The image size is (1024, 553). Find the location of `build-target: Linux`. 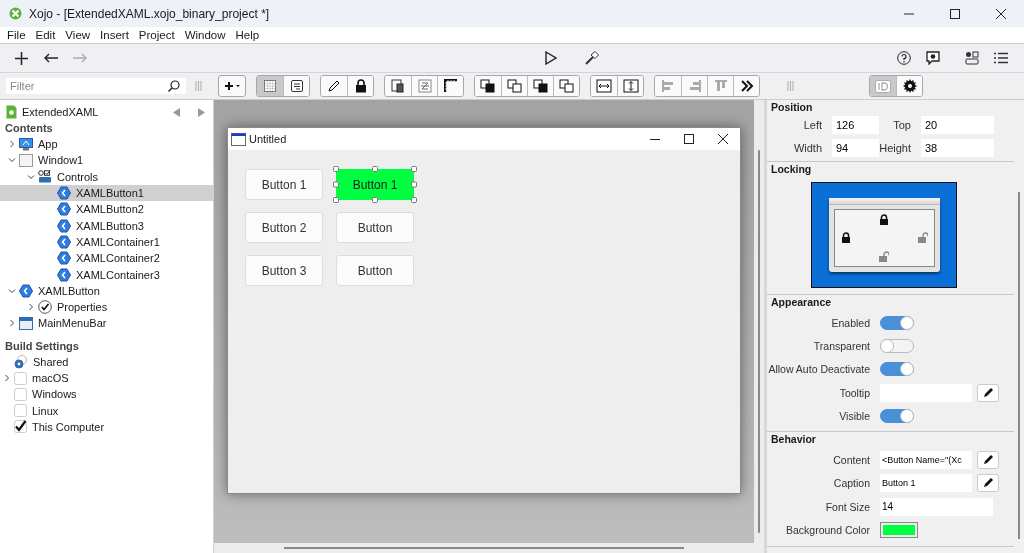

build-target: Linux is located at coordinates (106, 410).